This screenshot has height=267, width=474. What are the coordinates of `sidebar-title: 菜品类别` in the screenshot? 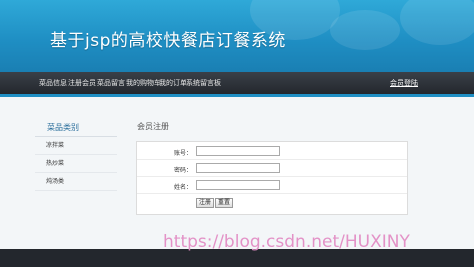 It's located at (76, 127).